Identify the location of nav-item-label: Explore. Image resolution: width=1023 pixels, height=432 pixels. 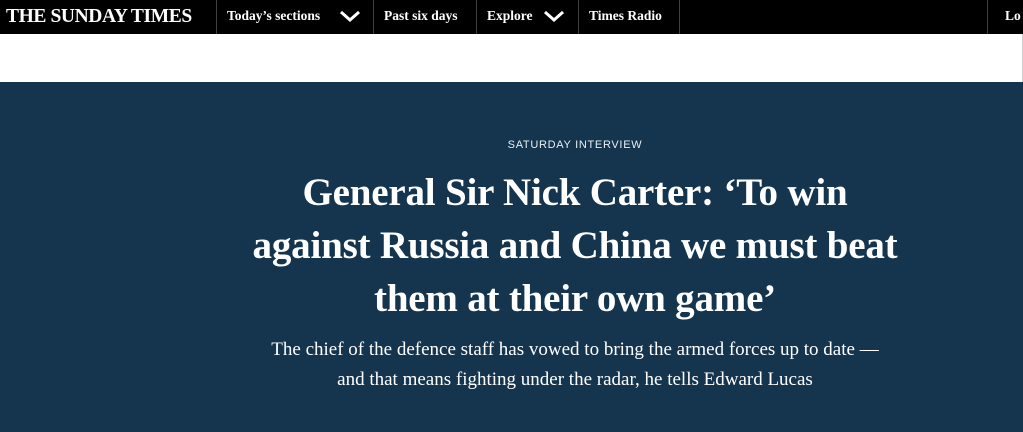
(510, 15).